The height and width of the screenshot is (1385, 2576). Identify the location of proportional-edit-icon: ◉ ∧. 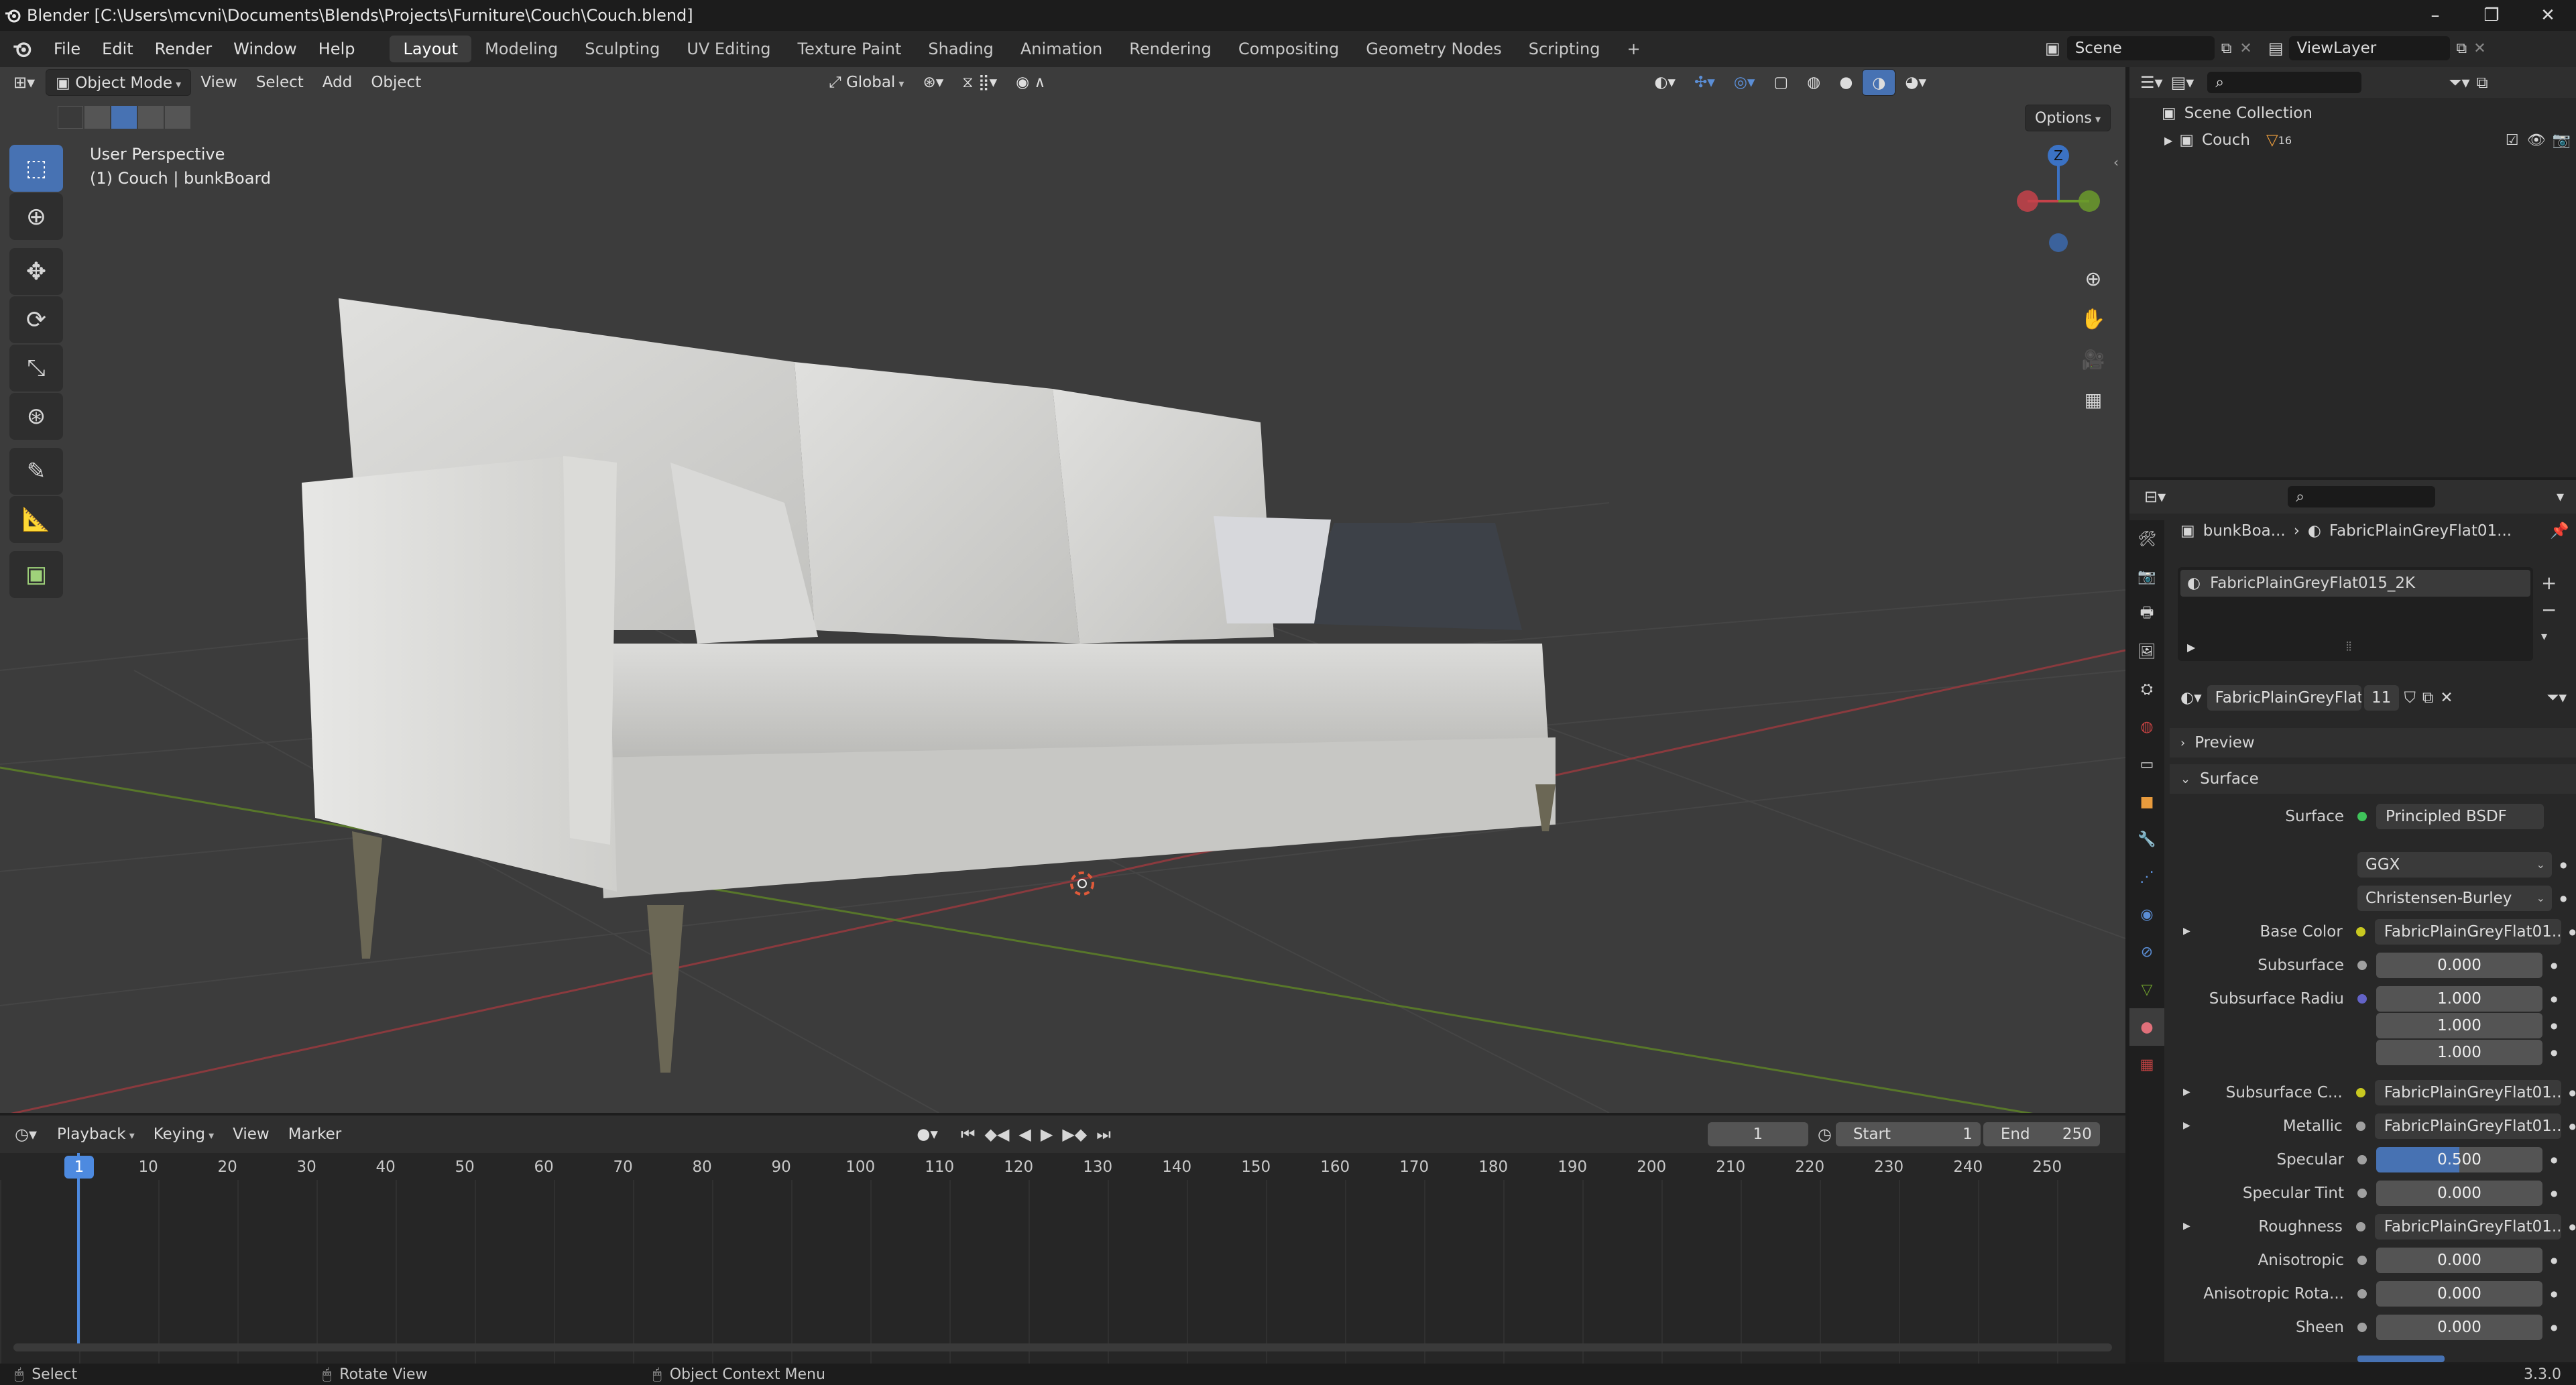
(1030, 83).